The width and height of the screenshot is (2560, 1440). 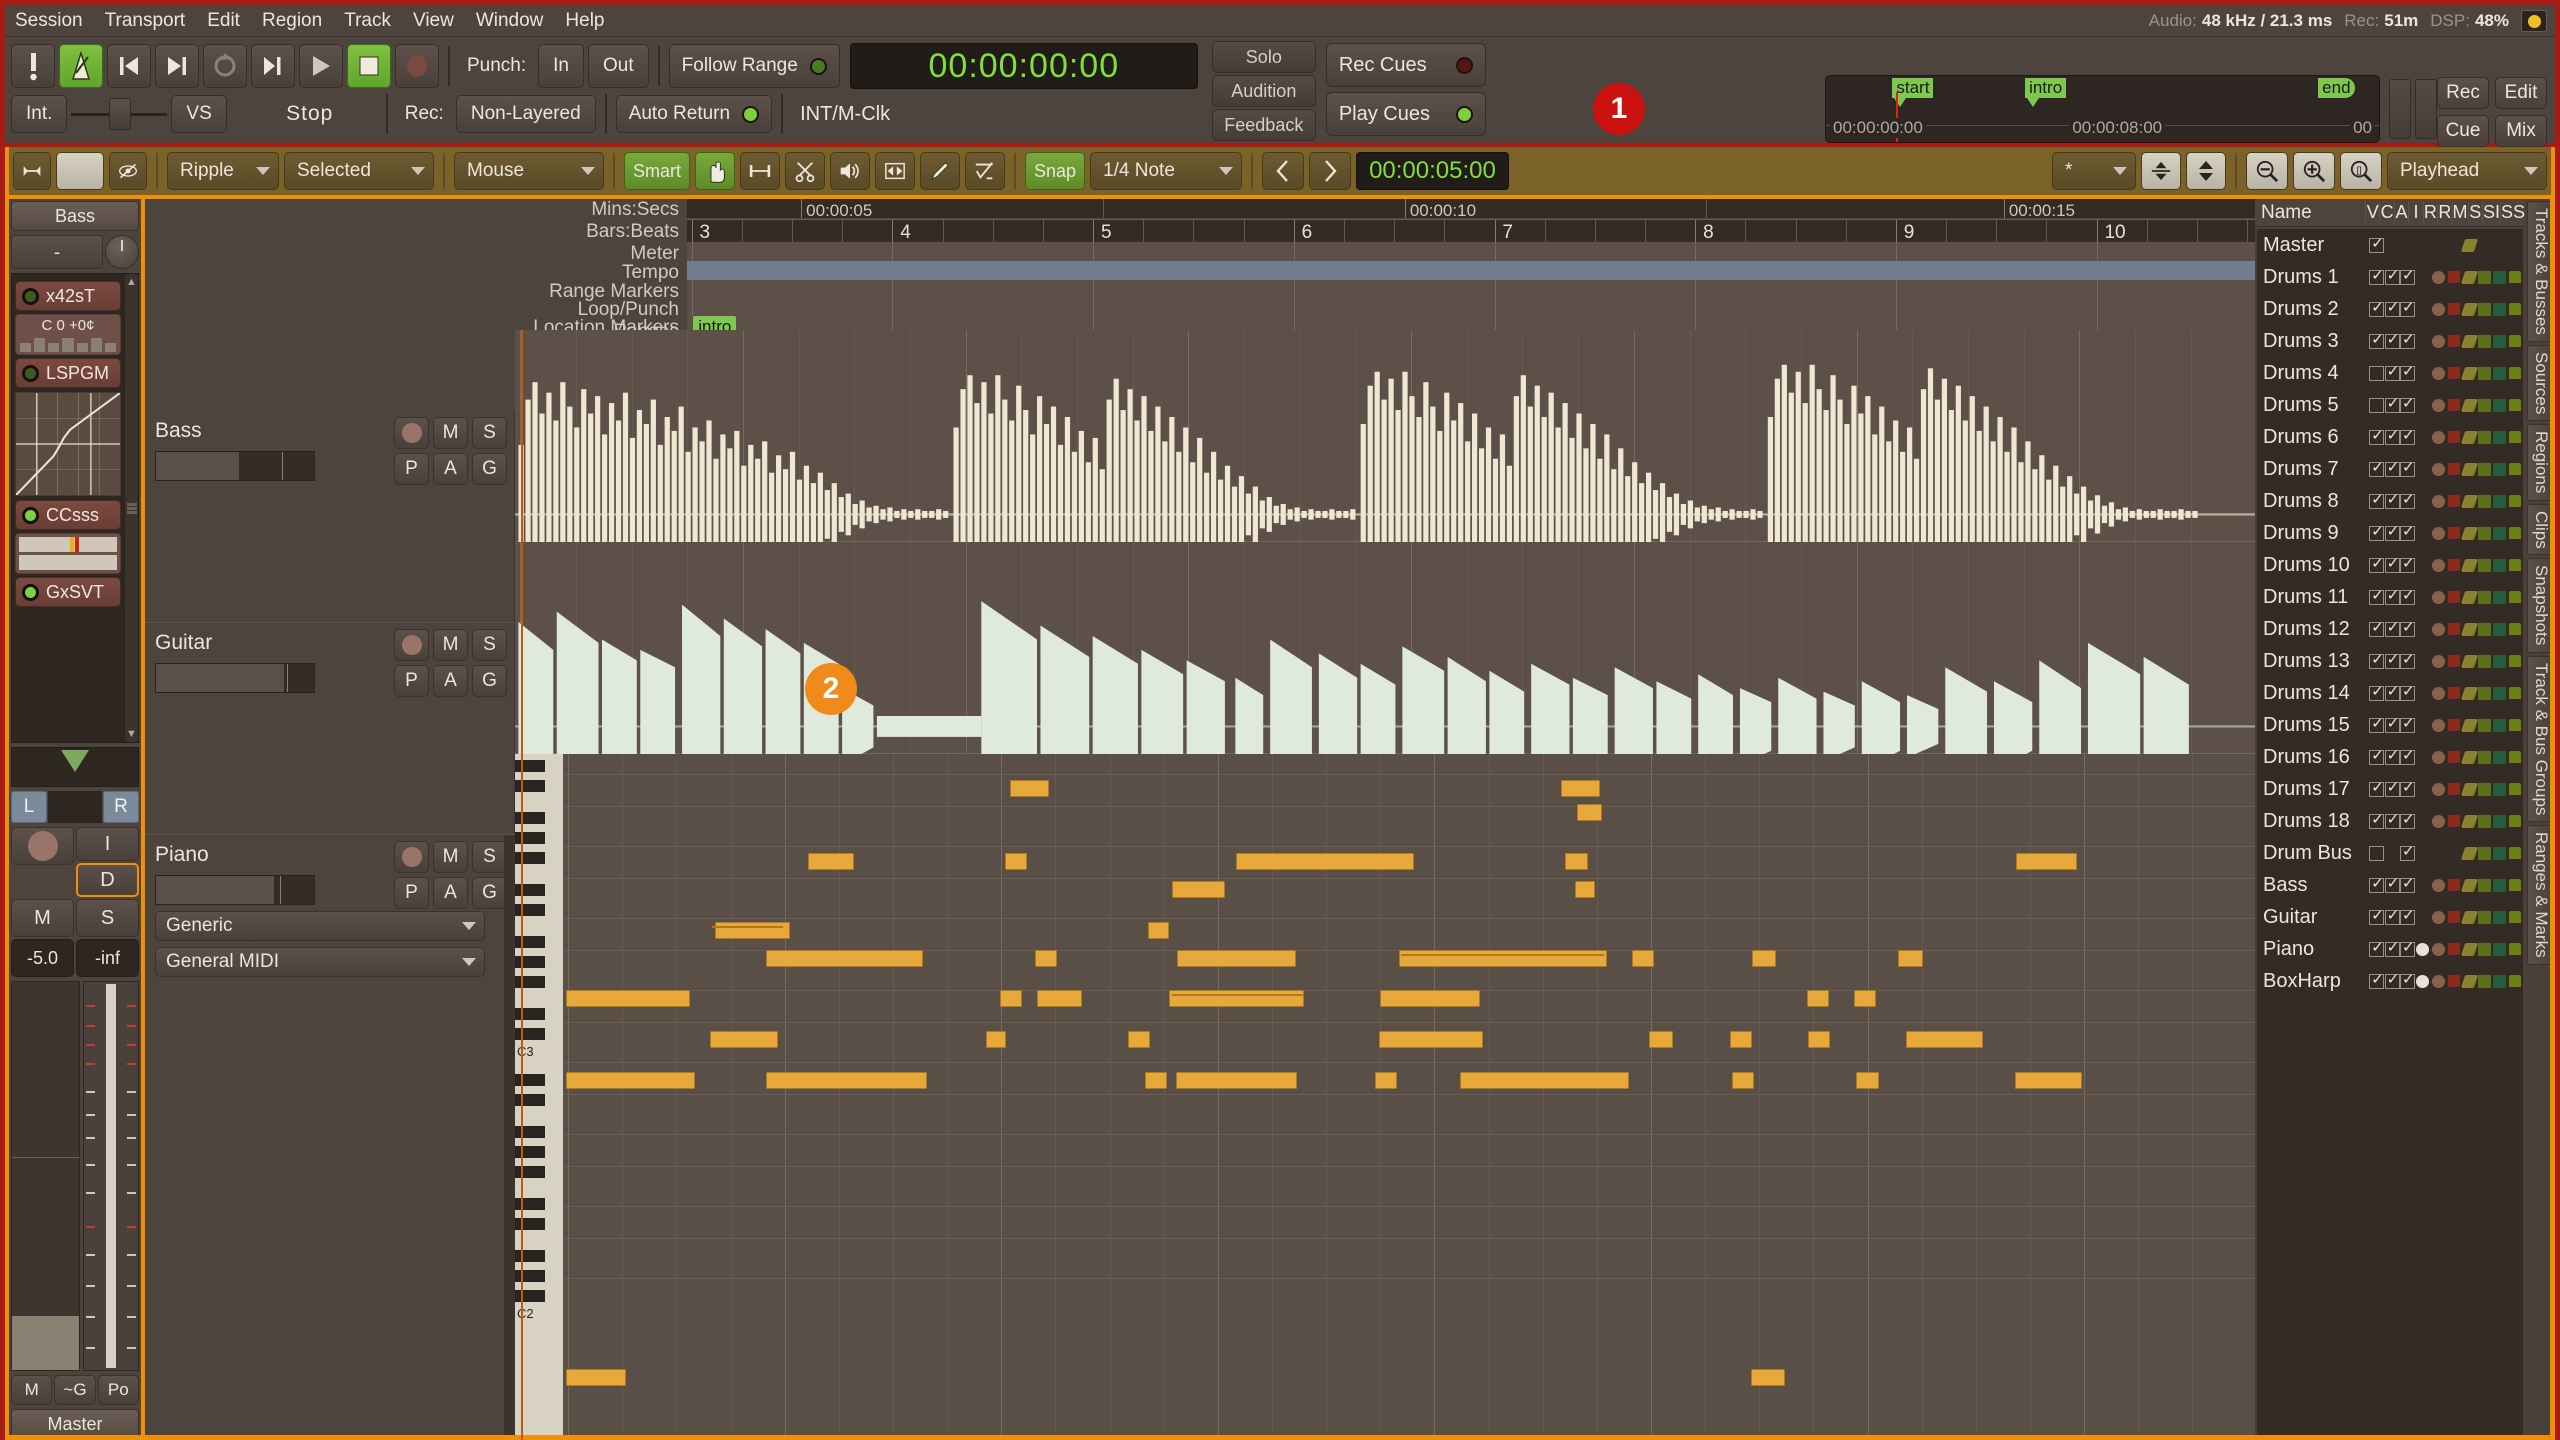 What do you see at coordinates (601, 232) in the screenshot?
I see `ruler-label-barsbeats: Bars:Beats` at bounding box center [601, 232].